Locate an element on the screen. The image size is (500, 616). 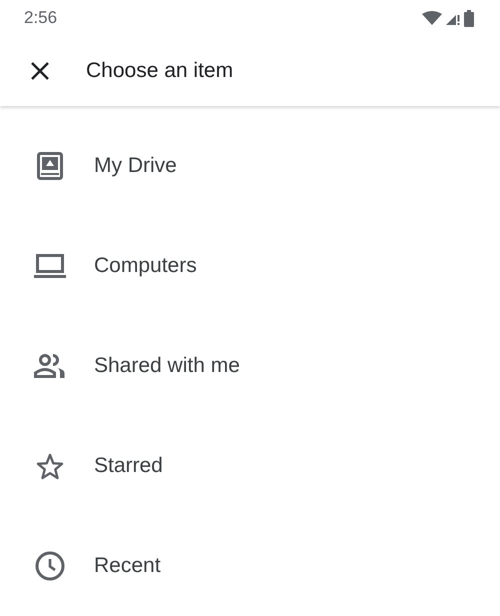
people-icon is located at coordinates (50, 366).